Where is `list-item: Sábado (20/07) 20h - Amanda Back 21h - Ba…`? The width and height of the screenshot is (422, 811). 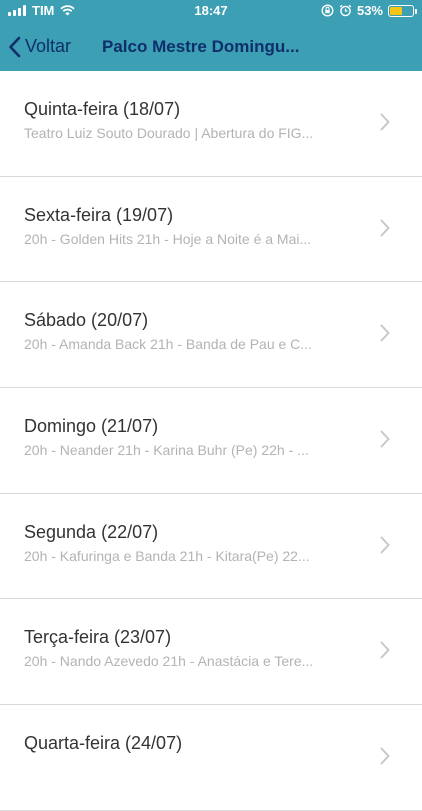 list-item: Sábado (20/07) 20h - Amanda Back 21h - Ba… is located at coordinates (211, 335).